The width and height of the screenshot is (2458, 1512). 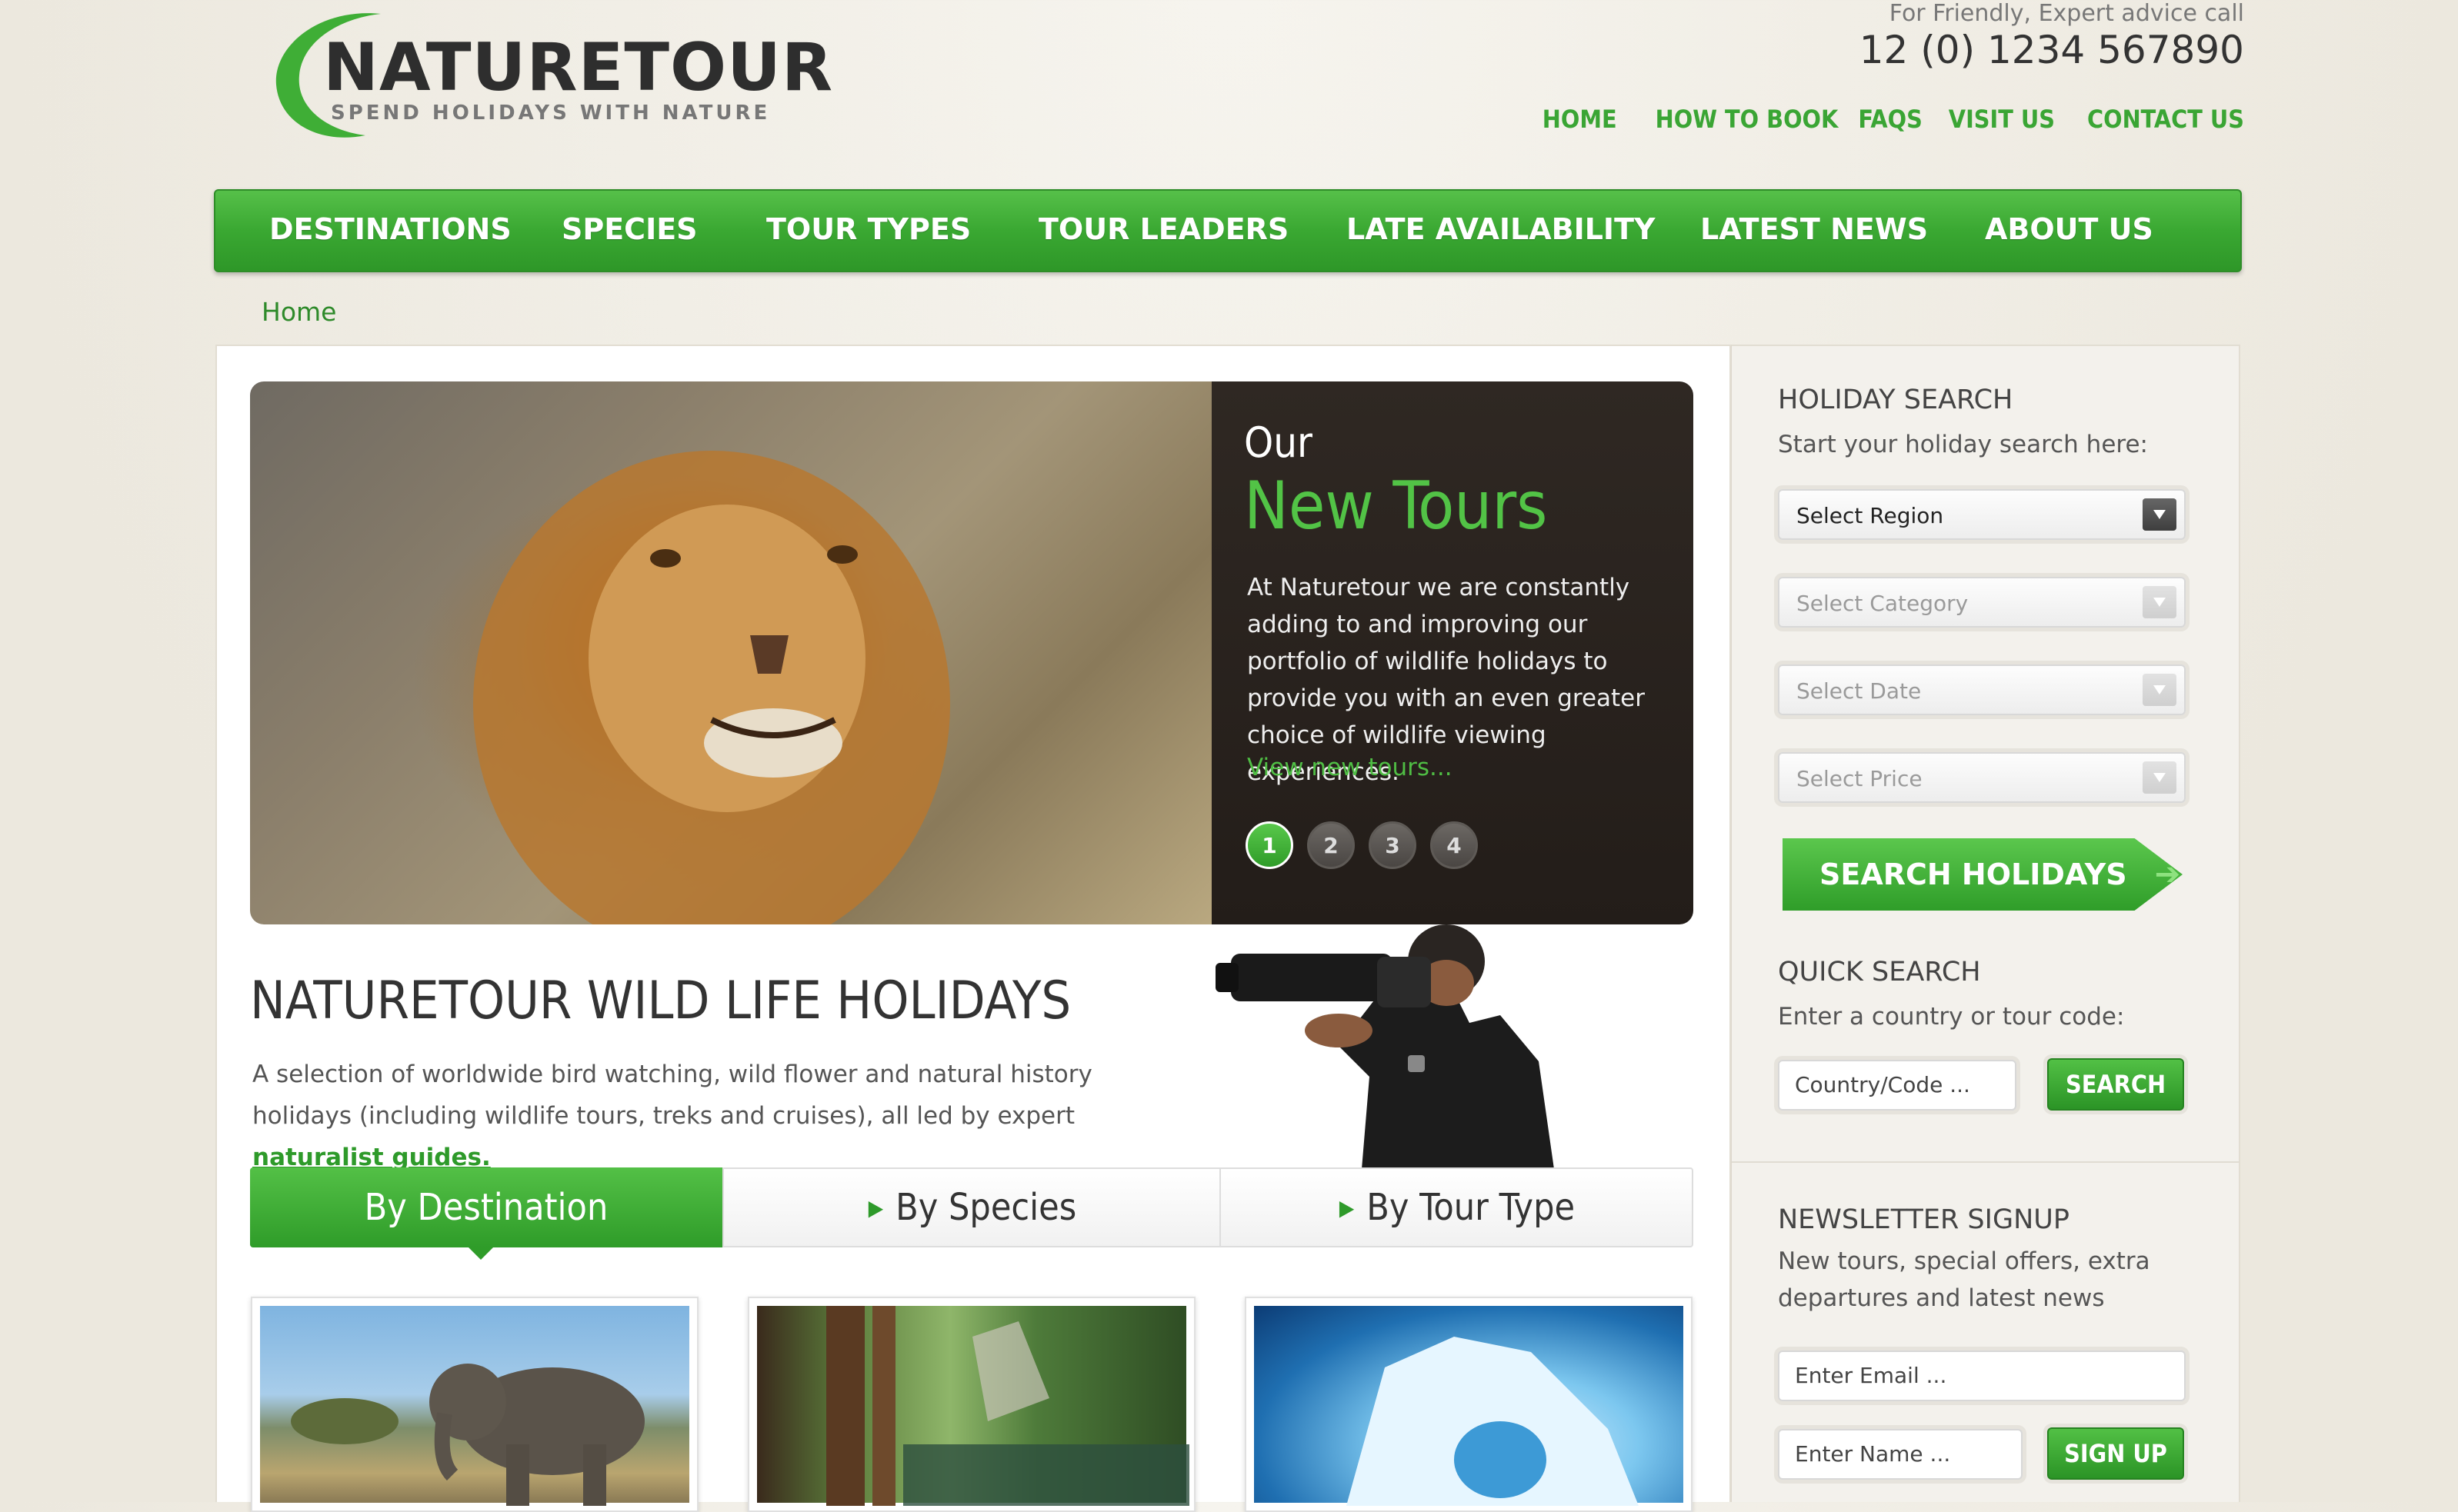 I want to click on forest-photo, so click(x=973, y=1406).